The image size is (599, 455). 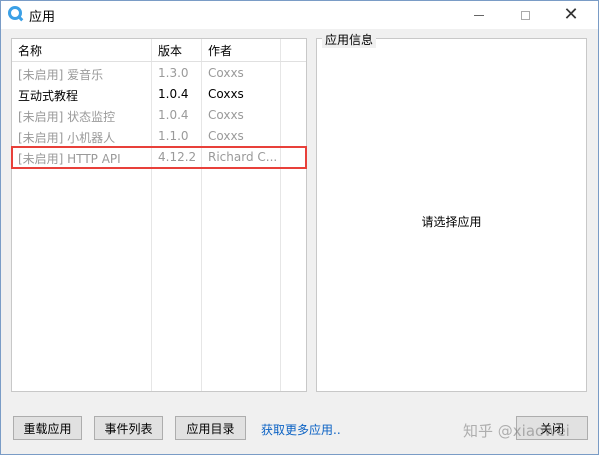 What do you see at coordinates (299, 15) in the screenshot?
I see `title-bar: 应用 ✕` at bounding box center [299, 15].